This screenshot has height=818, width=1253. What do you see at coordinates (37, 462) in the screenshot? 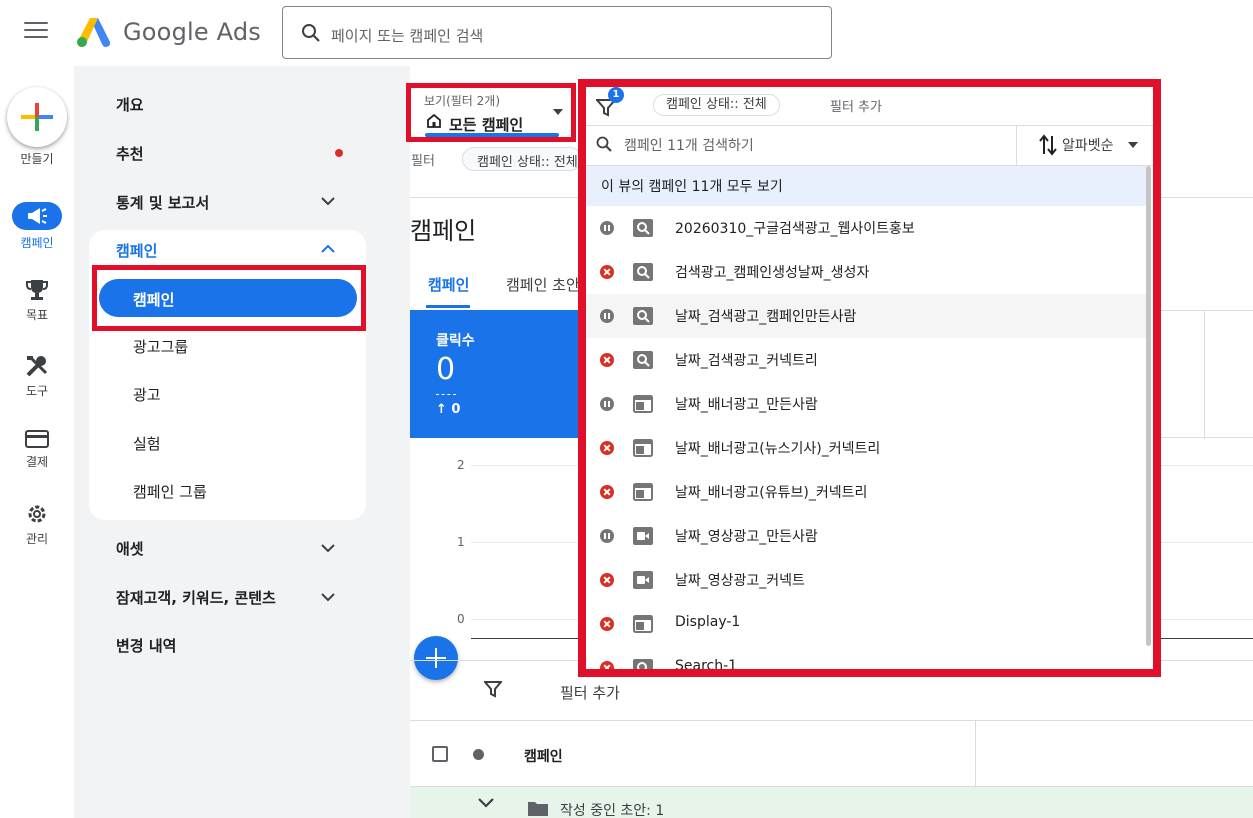
I see `rail-label-billing: 결제` at bounding box center [37, 462].